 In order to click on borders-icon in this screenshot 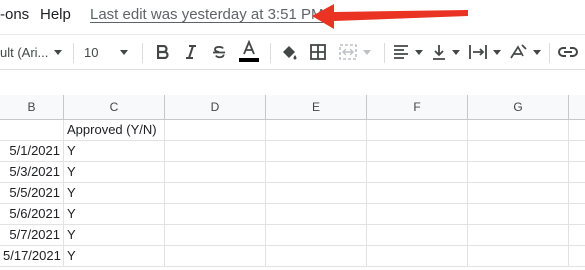, I will do `click(318, 52)`.